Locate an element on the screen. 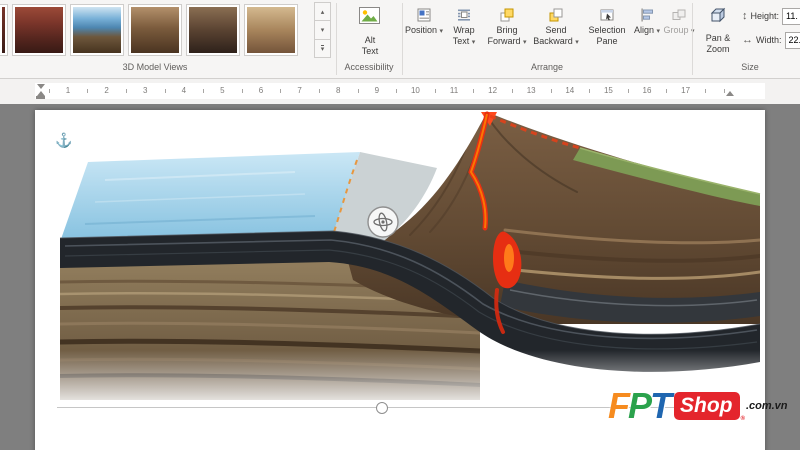  ruler-number: 14 is located at coordinates (570, 90).